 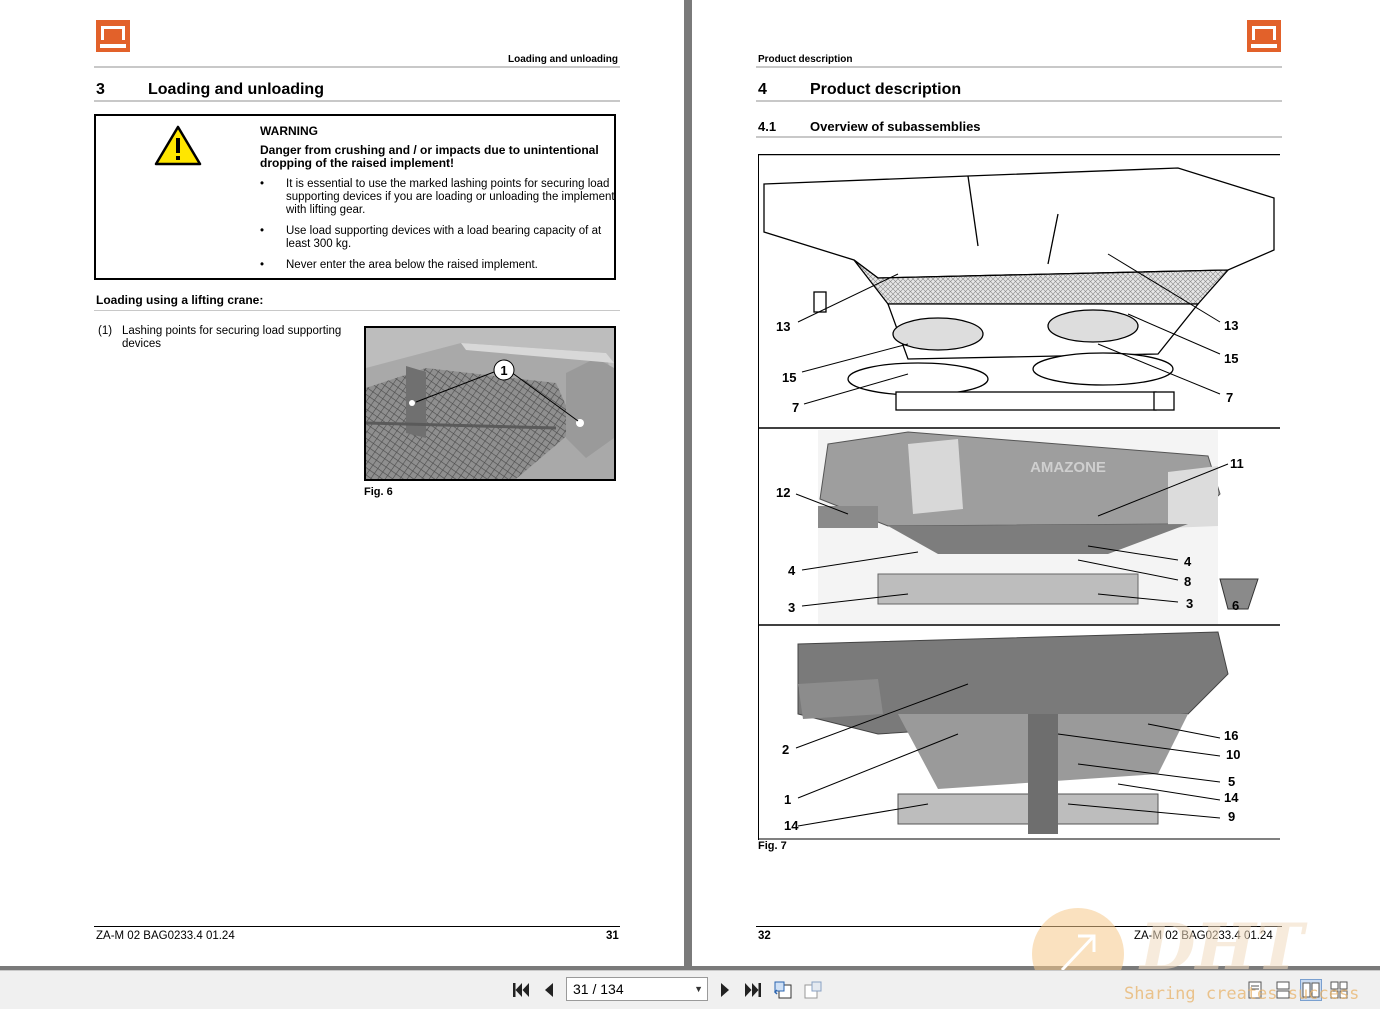 I want to click on callout-13-right: 13, so click(x=1231, y=325).